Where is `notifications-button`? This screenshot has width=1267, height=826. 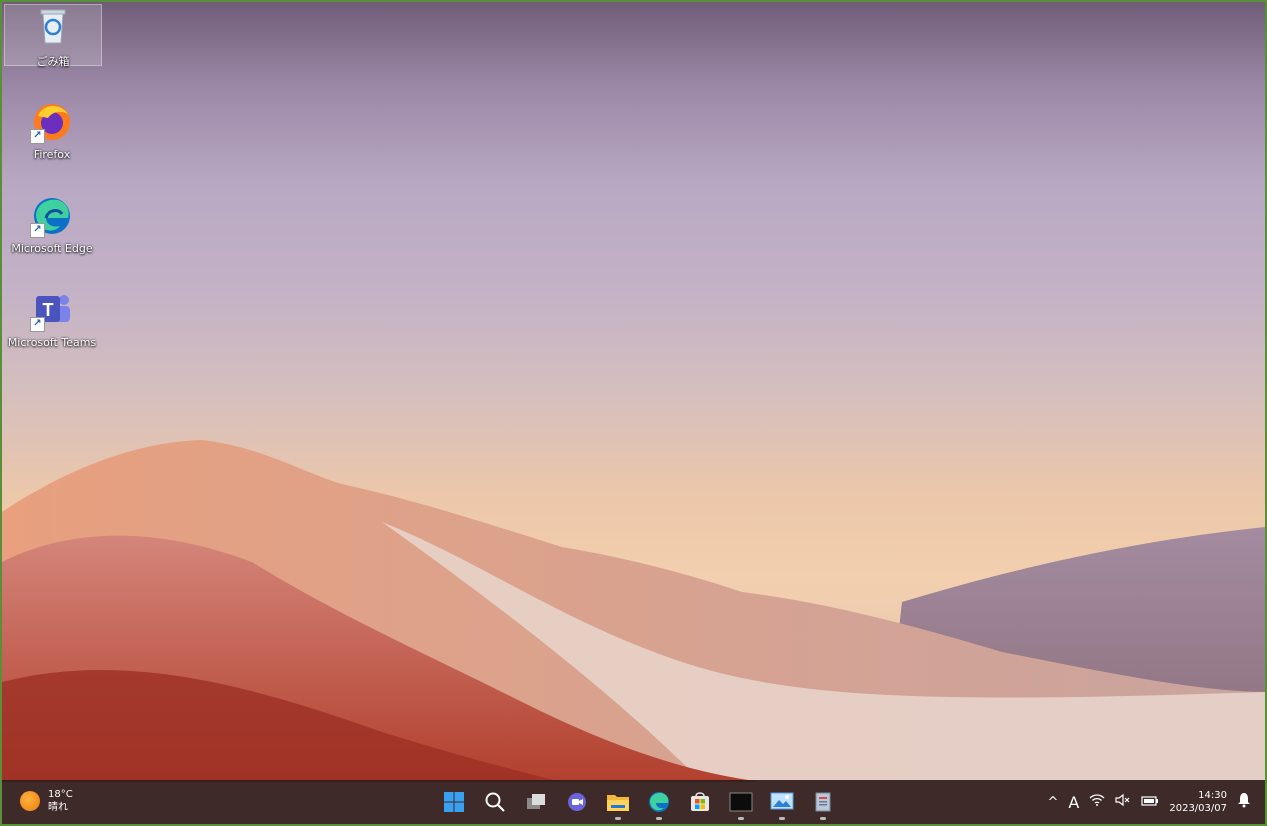 notifications-button is located at coordinates (1244, 802).